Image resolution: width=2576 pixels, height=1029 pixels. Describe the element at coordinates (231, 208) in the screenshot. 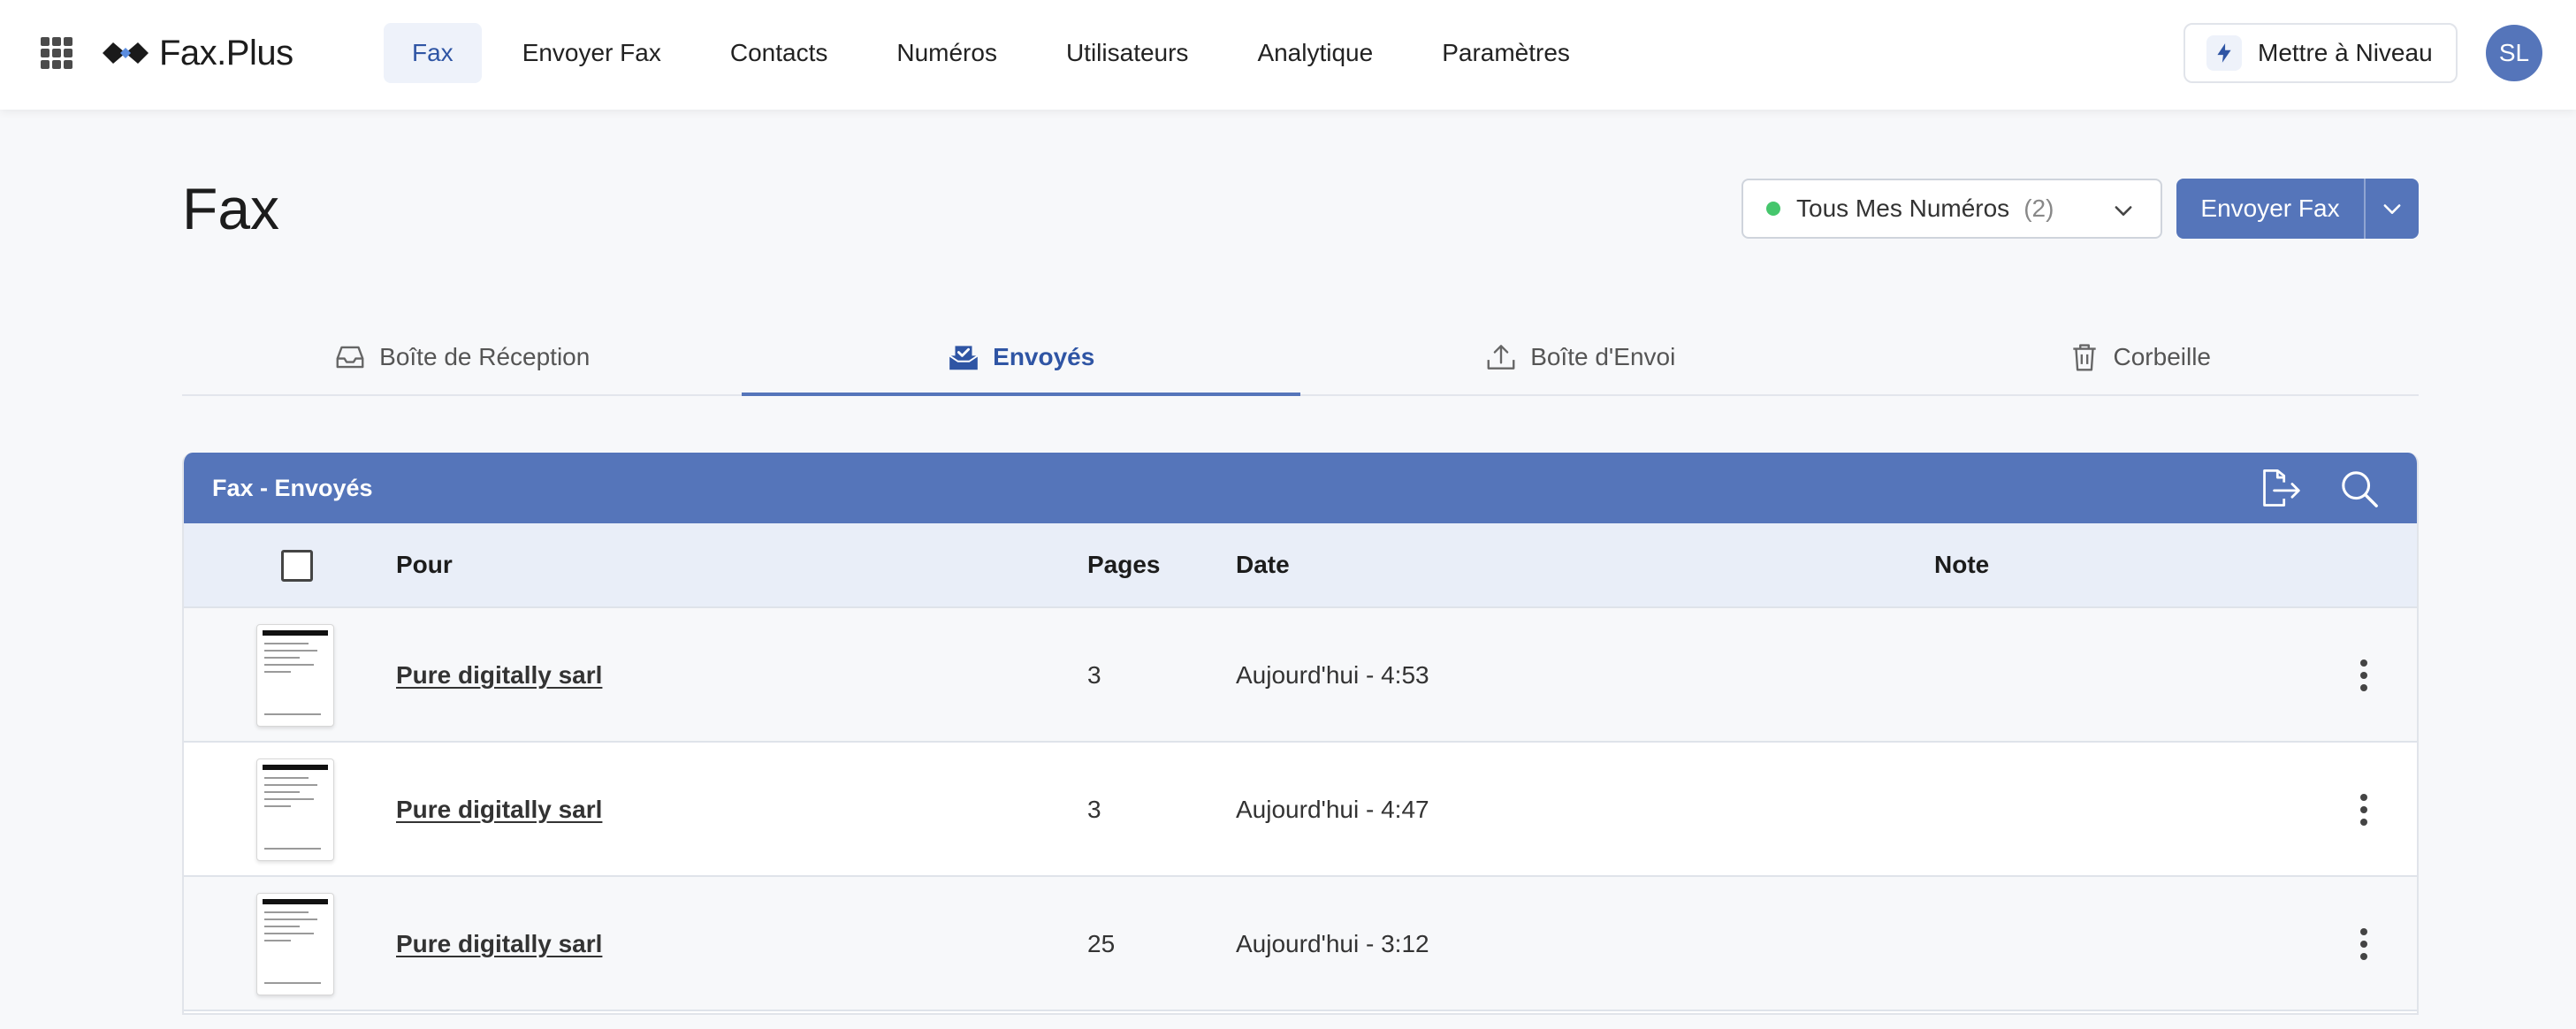

I see `page-title: Fax` at that location.